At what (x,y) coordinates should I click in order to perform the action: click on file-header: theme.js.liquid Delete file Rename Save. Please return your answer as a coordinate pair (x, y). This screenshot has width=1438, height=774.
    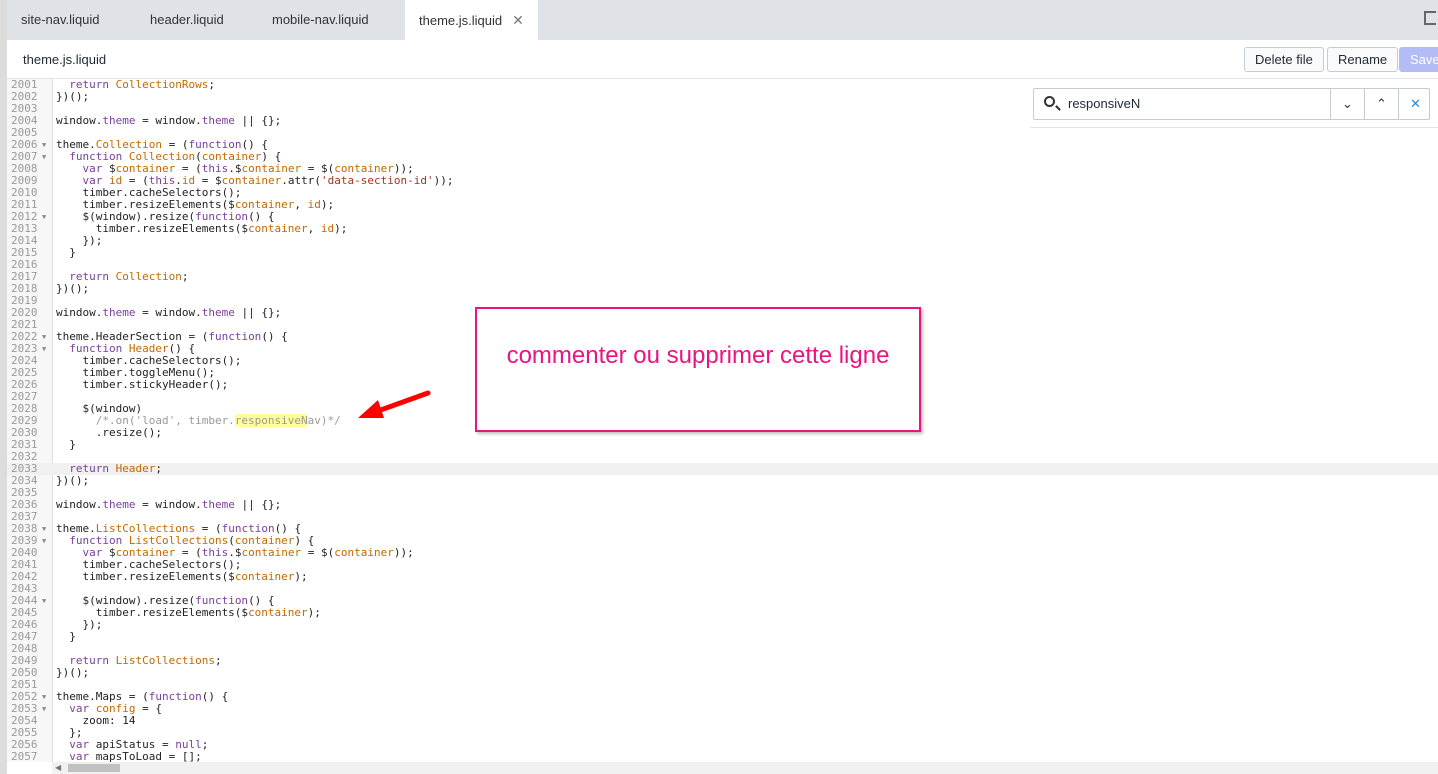
    Looking at the image, I should click on (722, 59).